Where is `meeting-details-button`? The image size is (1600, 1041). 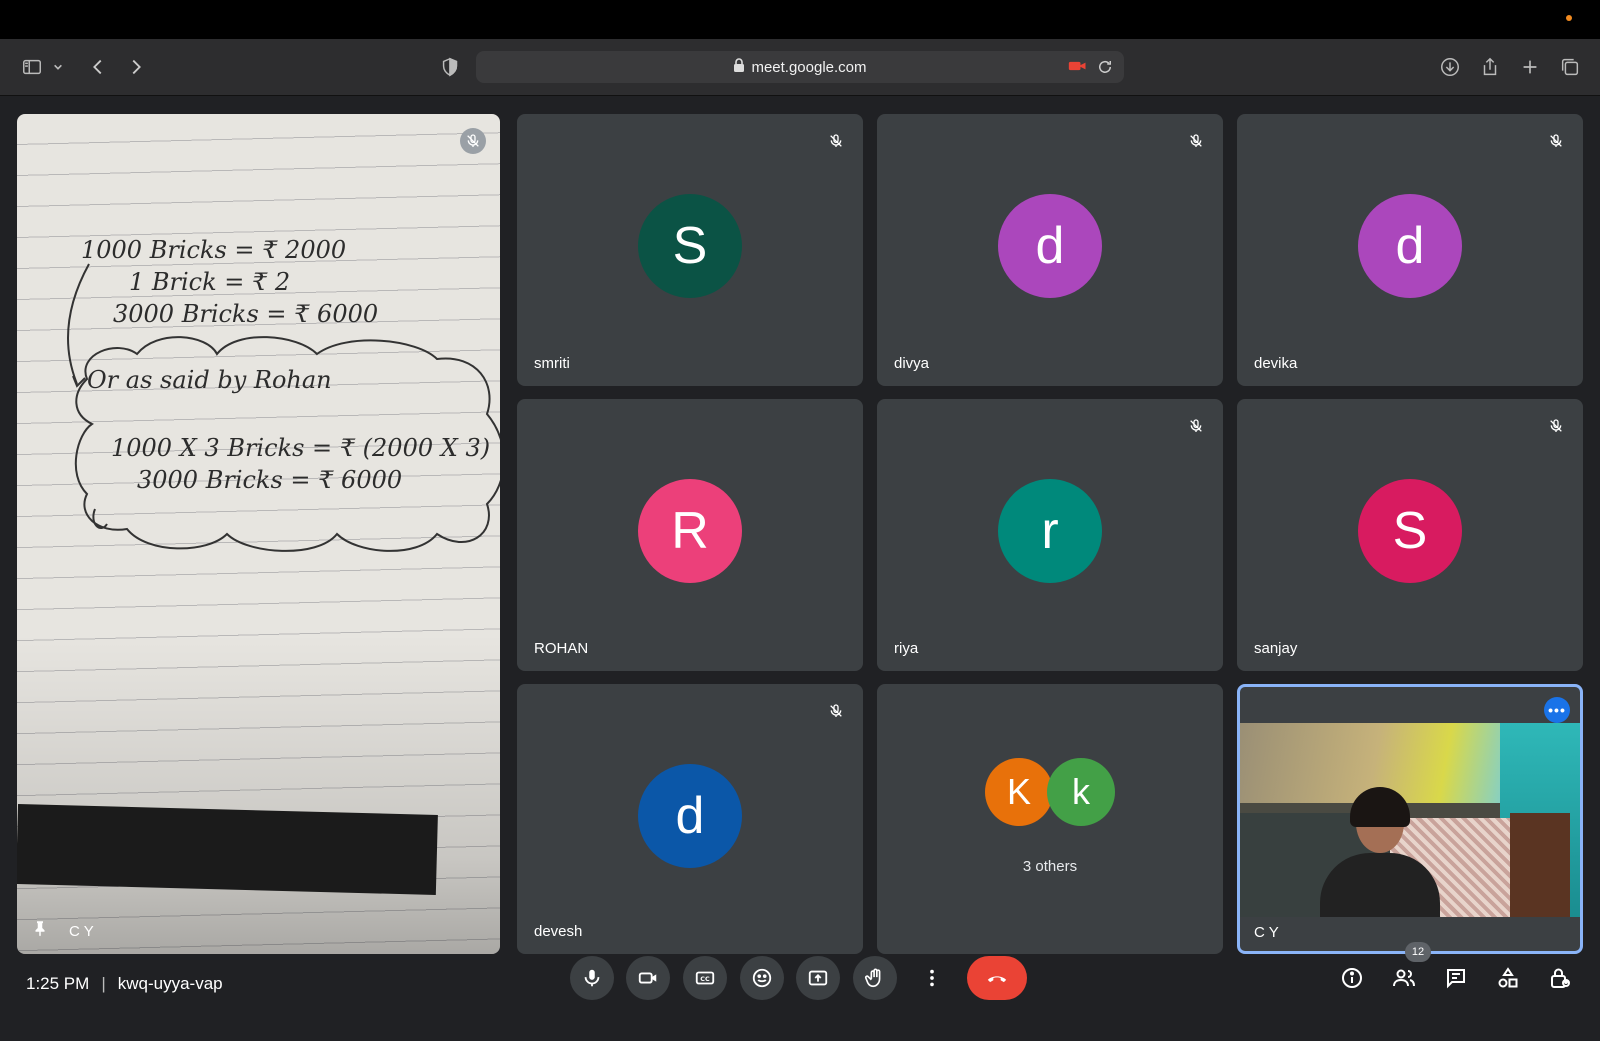
meeting-details-button is located at coordinates (1352, 978).